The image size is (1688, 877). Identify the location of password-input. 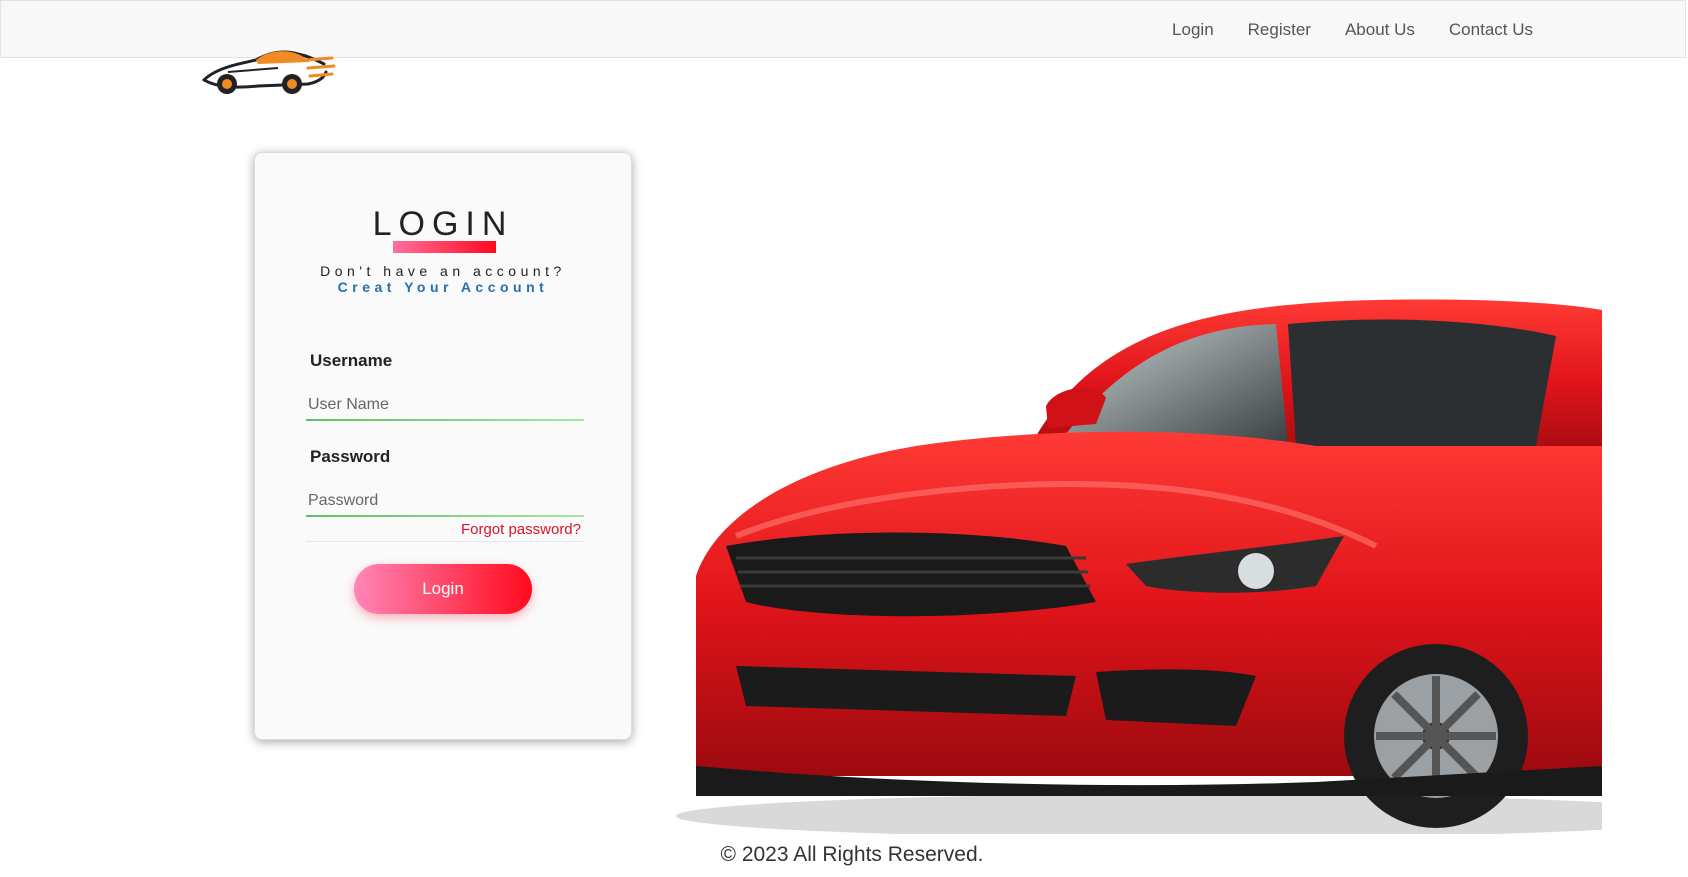
(445, 502).